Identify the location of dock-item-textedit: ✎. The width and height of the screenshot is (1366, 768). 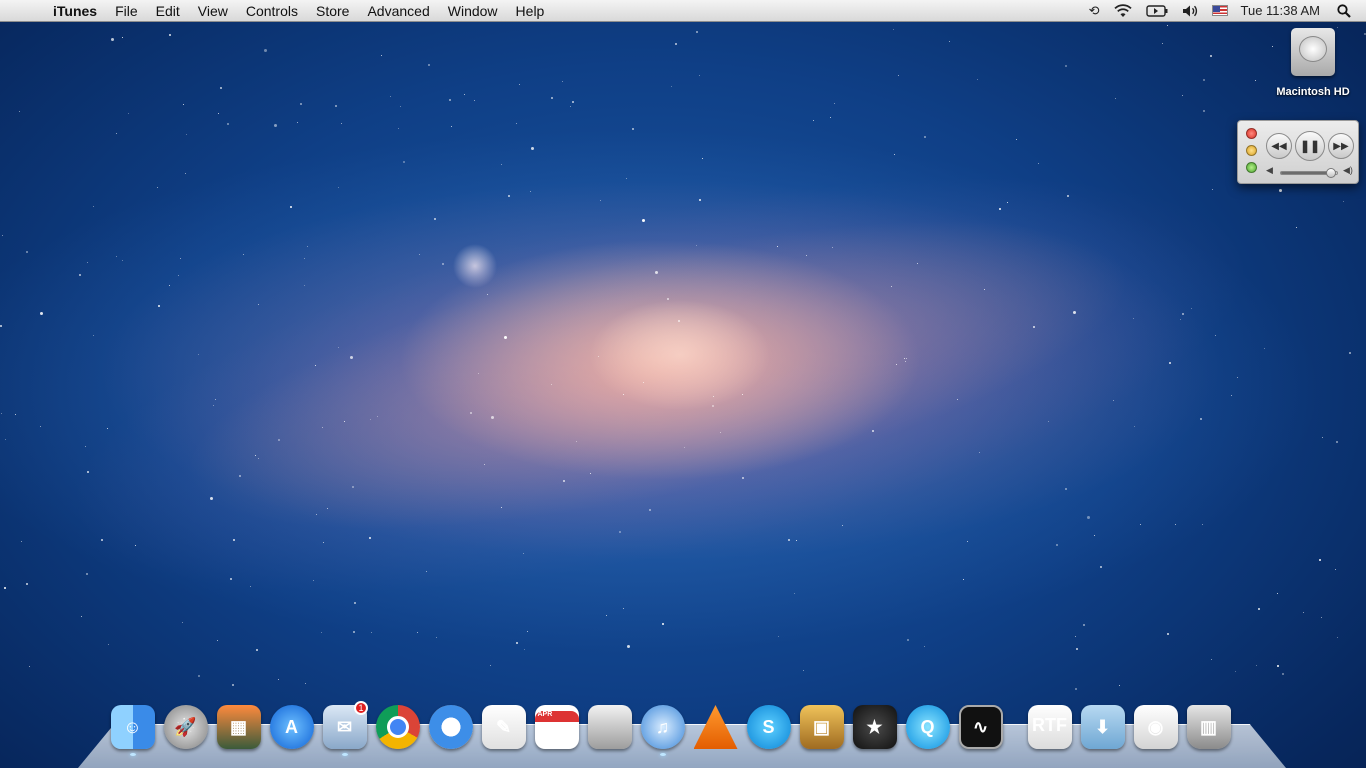
(503, 727).